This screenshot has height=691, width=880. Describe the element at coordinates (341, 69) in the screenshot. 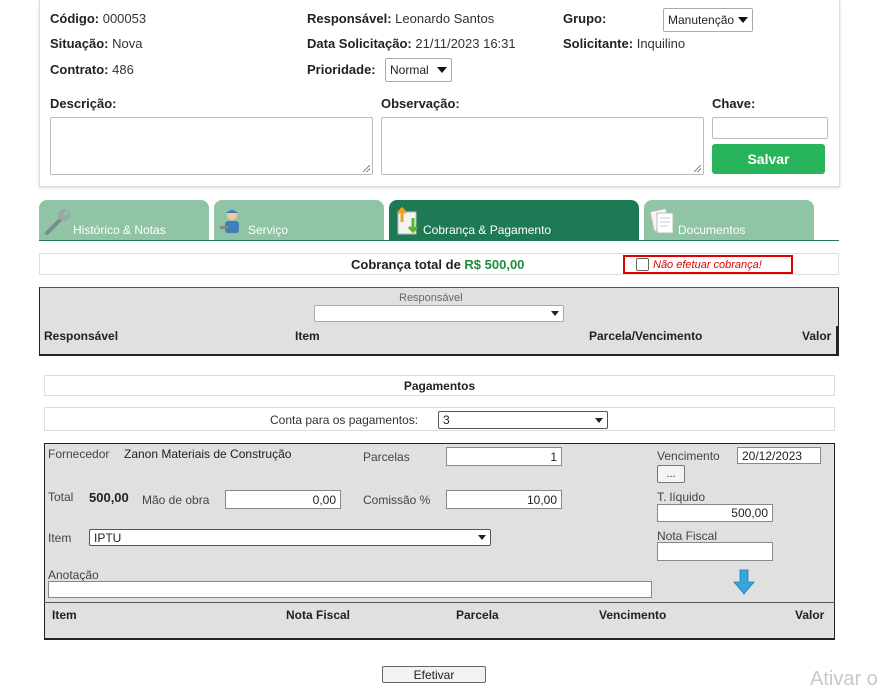

I see `prioridade-label: Prioridade:` at that location.